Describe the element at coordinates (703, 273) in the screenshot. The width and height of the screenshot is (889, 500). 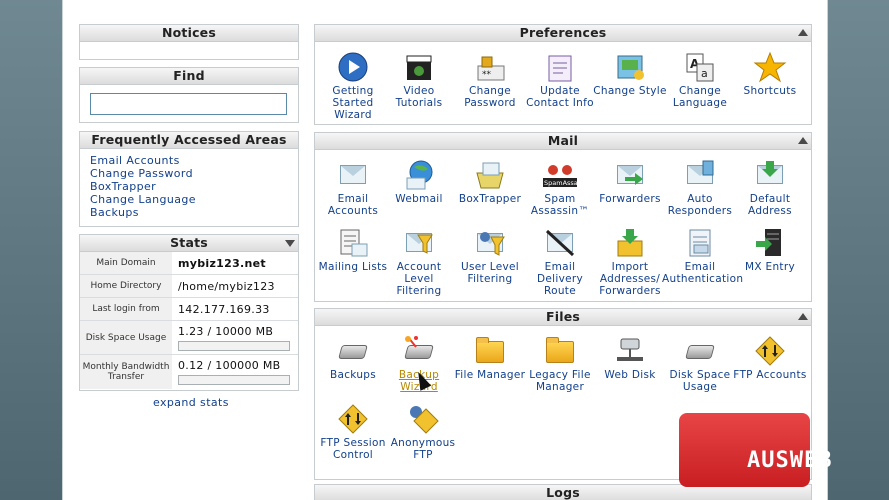
I see `item-label: Email Authentication` at that location.